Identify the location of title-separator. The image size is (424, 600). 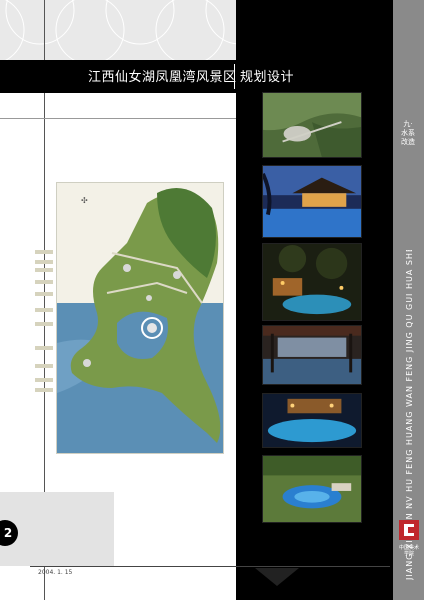
(234, 76).